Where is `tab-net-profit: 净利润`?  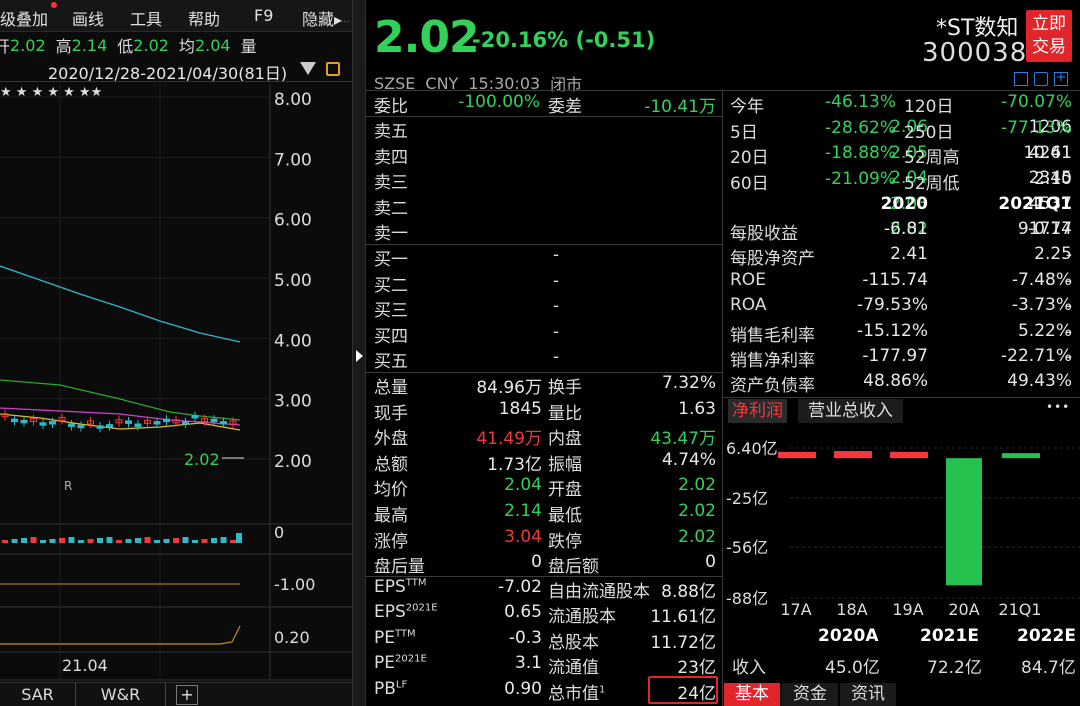 tab-net-profit: 净利润 is located at coordinates (757, 411).